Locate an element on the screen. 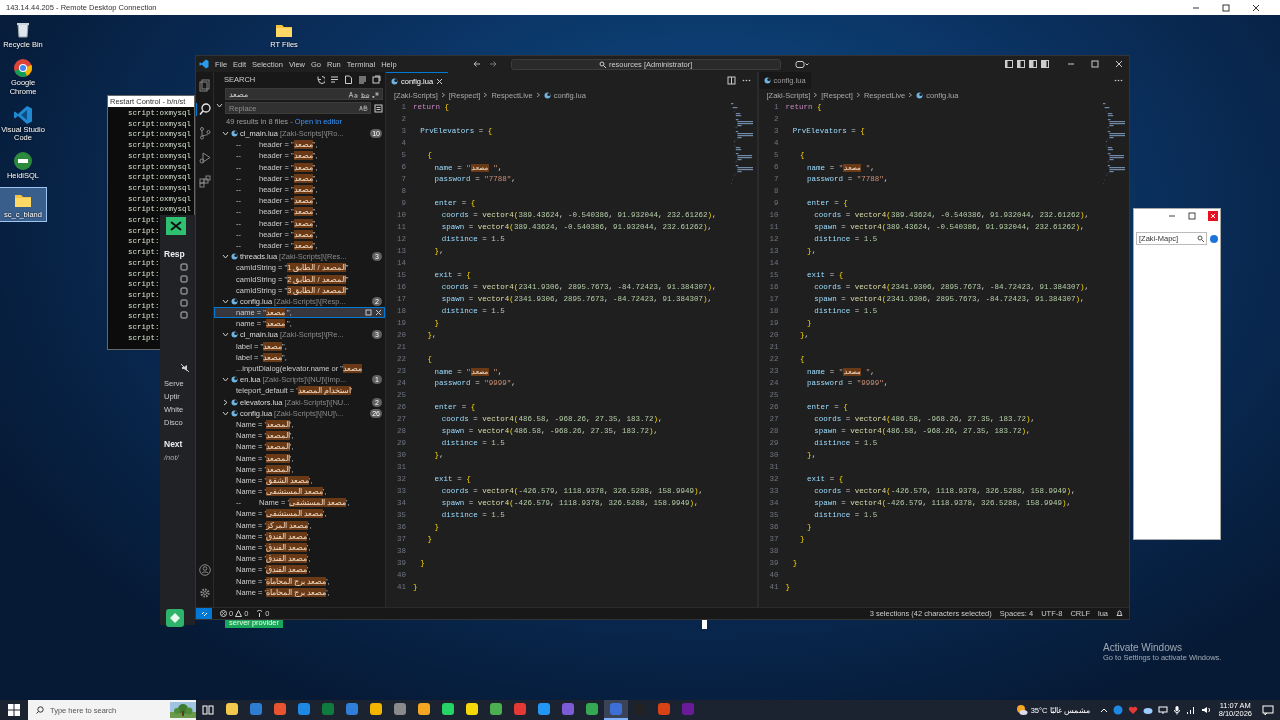 The width and height of the screenshot is (1280, 720). sun-cloud-icon is located at coordinates (1021, 710).